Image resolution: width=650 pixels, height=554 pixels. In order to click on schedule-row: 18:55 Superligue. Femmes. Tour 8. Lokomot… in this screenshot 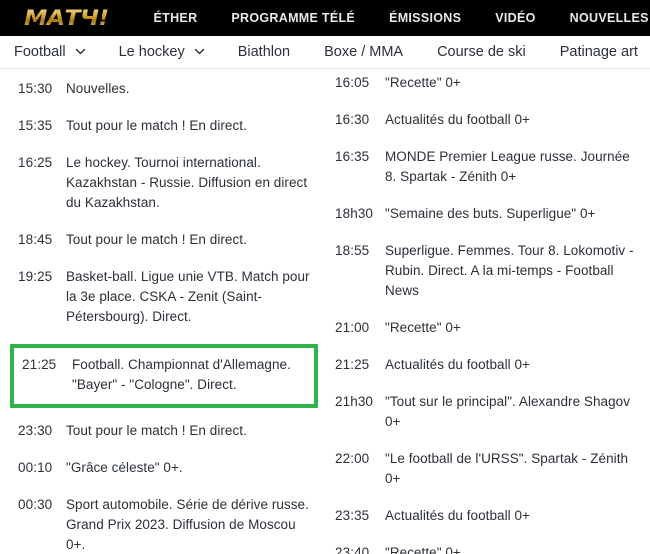, I will do `click(487, 271)`.